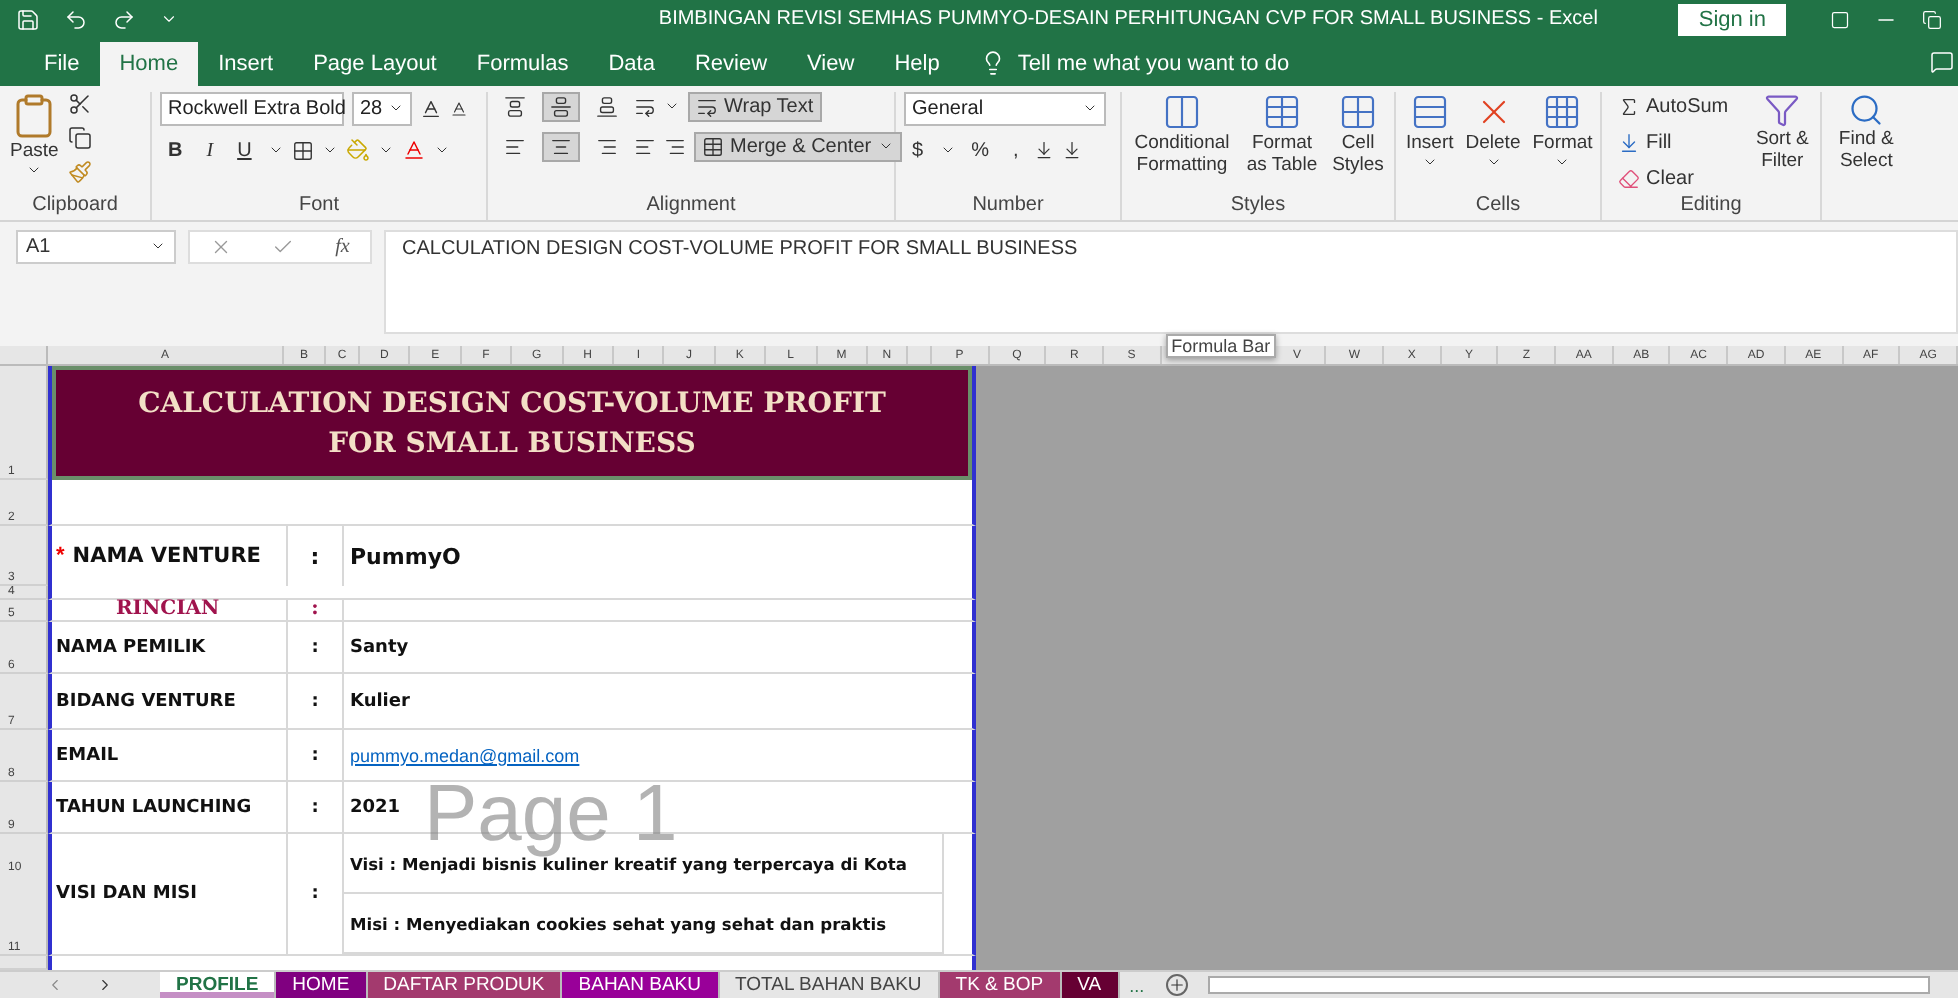 The height and width of the screenshot is (998, 1958). What do you see at coordinates (105, 985) in the screenshot?
I see `scroll-right-icon` at bounding box center [105, 985].